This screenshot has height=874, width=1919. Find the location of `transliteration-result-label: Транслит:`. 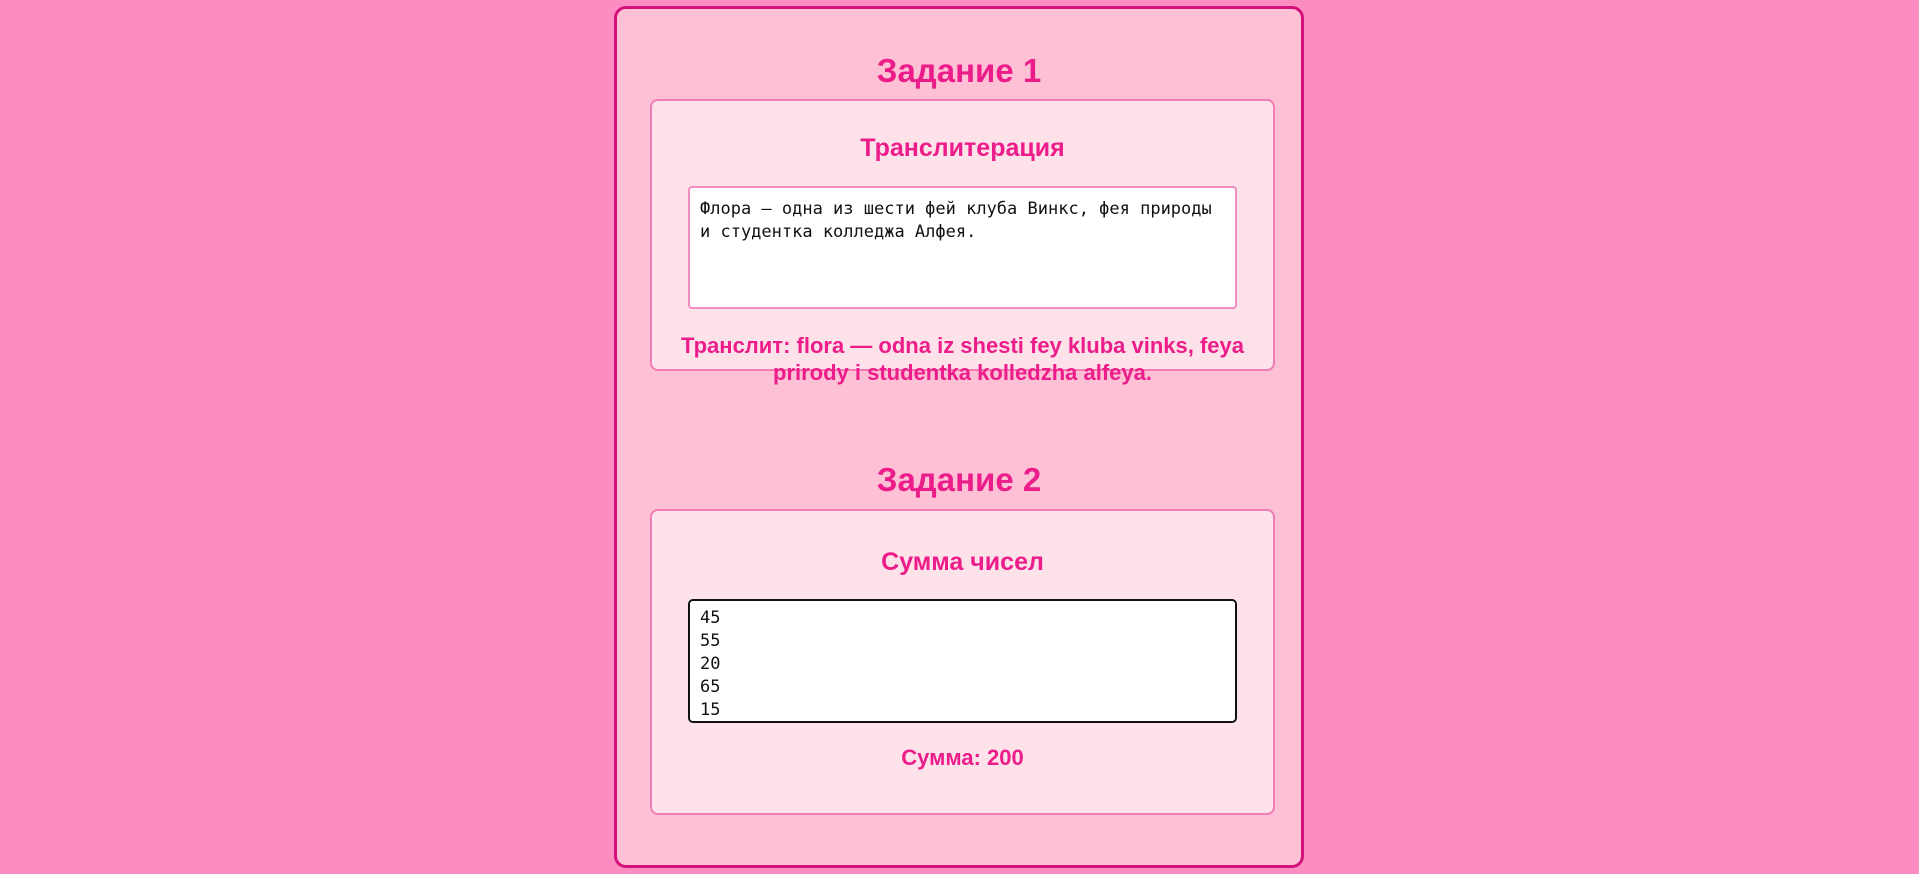

transliteration-result-label: Транслит: is located at coordinates (739, 345).